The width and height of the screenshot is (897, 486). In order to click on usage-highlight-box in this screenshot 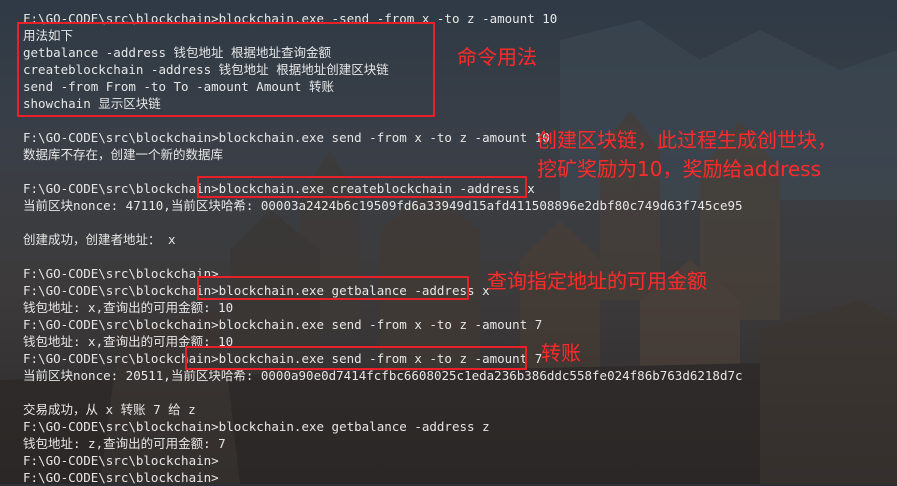, I will do `click(226, 69)`.